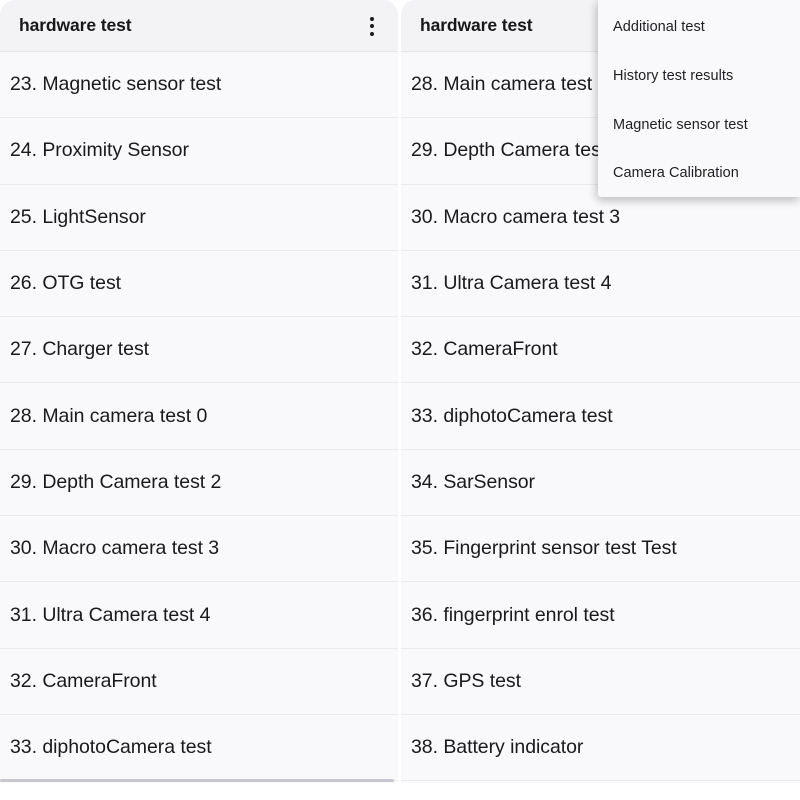  Describe the element at coordinates (199, 350) in the screenshot. I see `list-item: 27. Charger test` at that location.